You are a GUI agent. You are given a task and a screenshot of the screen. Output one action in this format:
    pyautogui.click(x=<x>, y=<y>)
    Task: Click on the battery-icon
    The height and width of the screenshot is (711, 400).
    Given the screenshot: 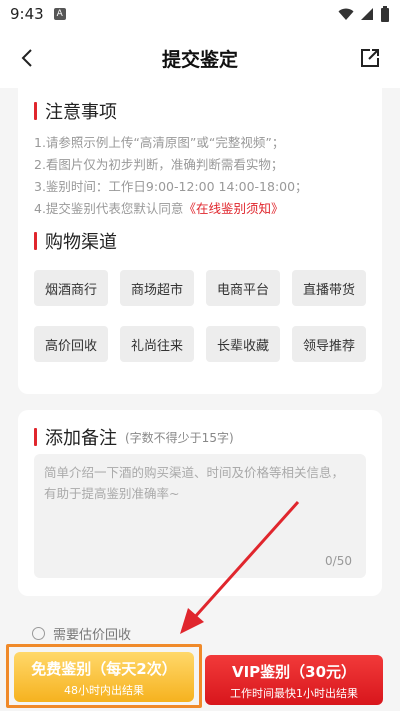 What is the action you would take?
    pyautogui.click(x=385, y=14)
    